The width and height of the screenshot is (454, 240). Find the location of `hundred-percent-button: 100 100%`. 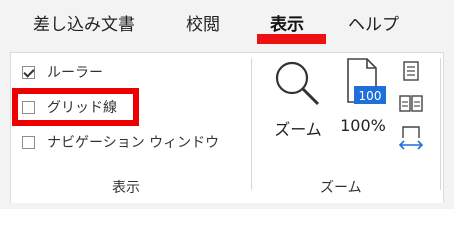

hundred-percent-button: 100 100% is located at coordinates (363, 98).